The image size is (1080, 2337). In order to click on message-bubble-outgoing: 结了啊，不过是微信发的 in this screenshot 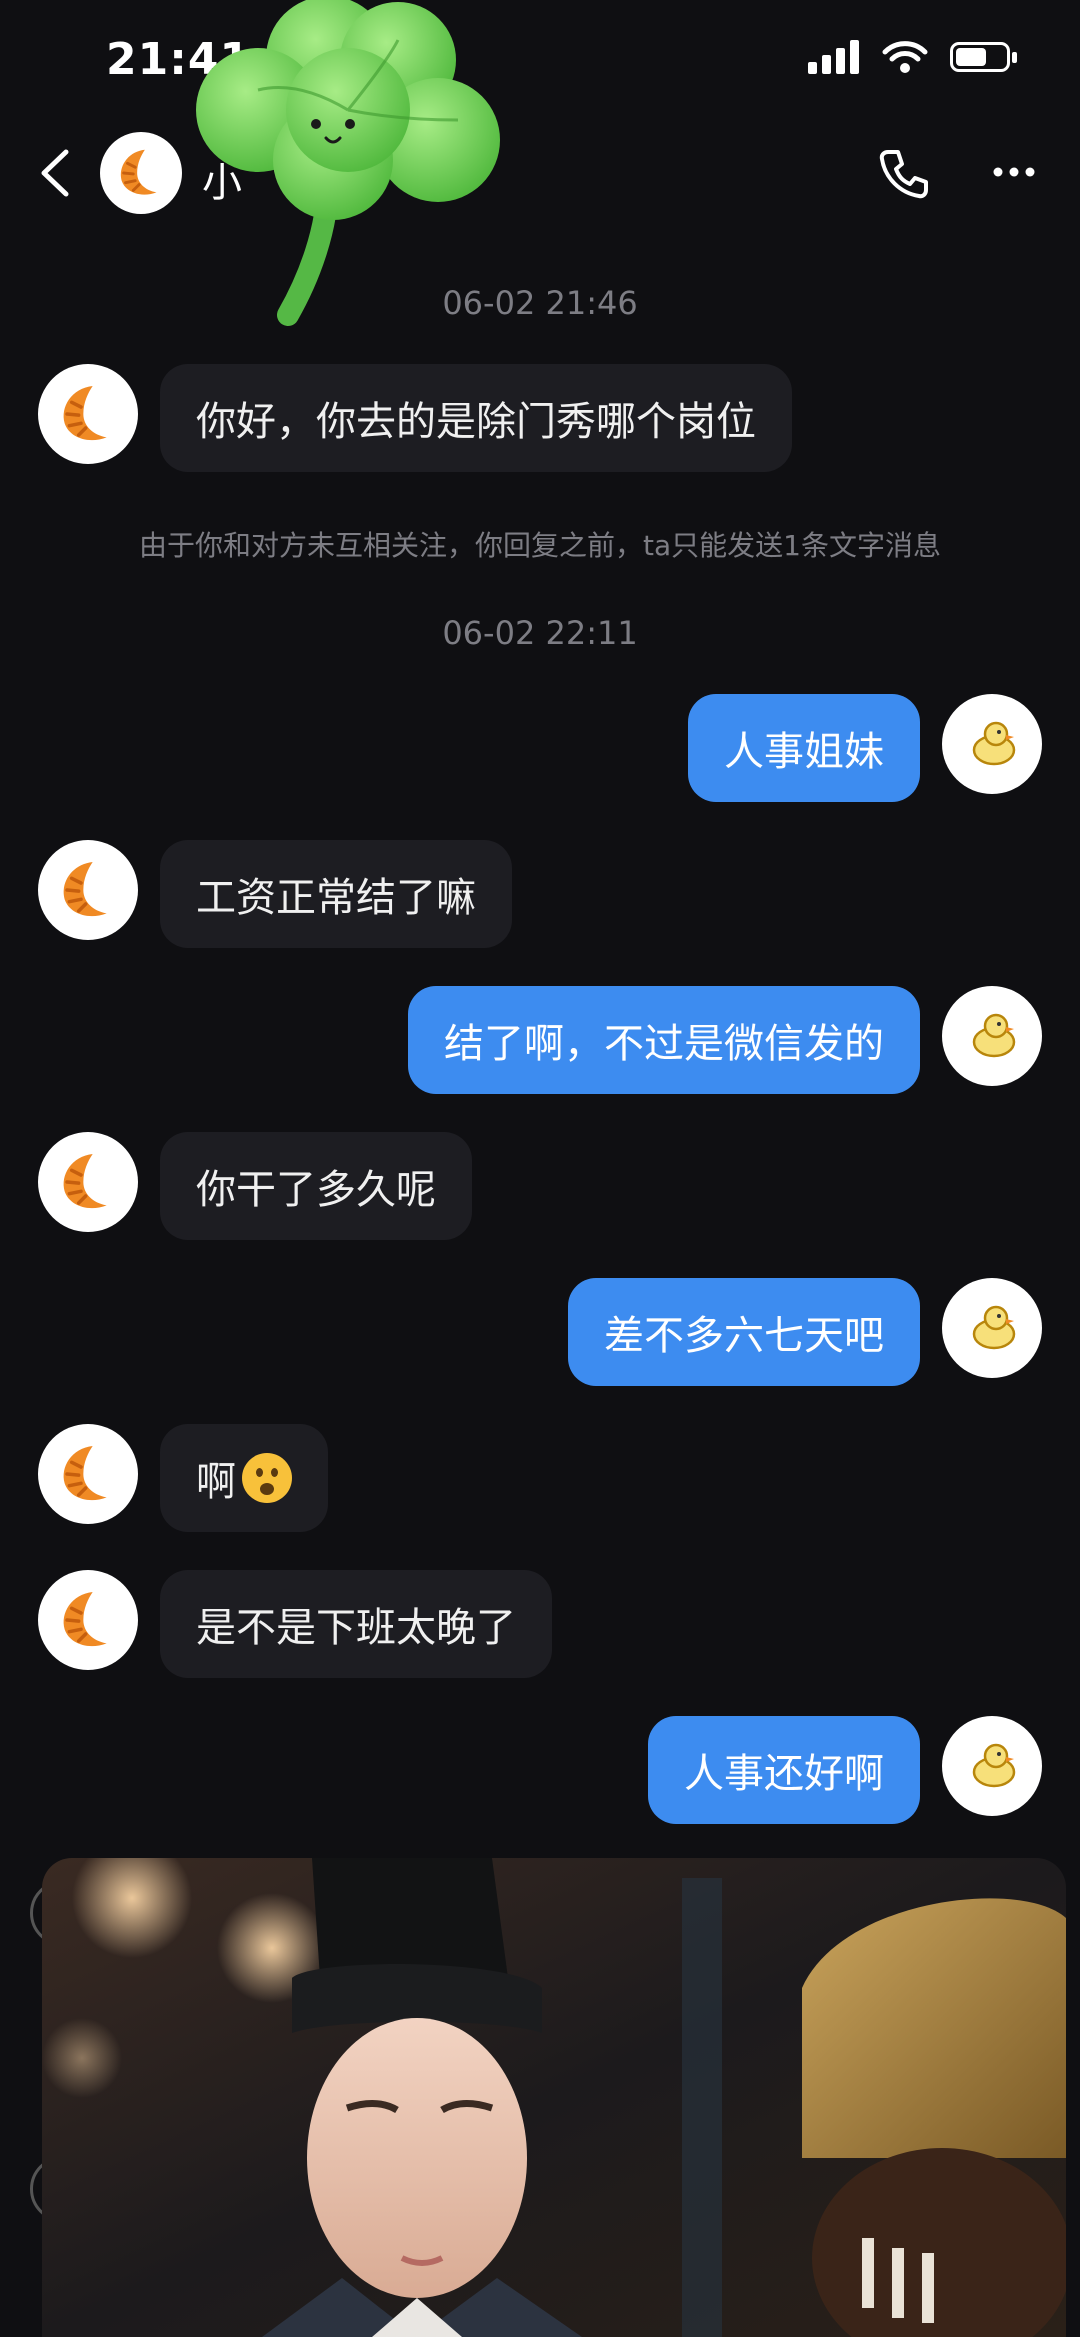, I will do `click(664, 1040)`.